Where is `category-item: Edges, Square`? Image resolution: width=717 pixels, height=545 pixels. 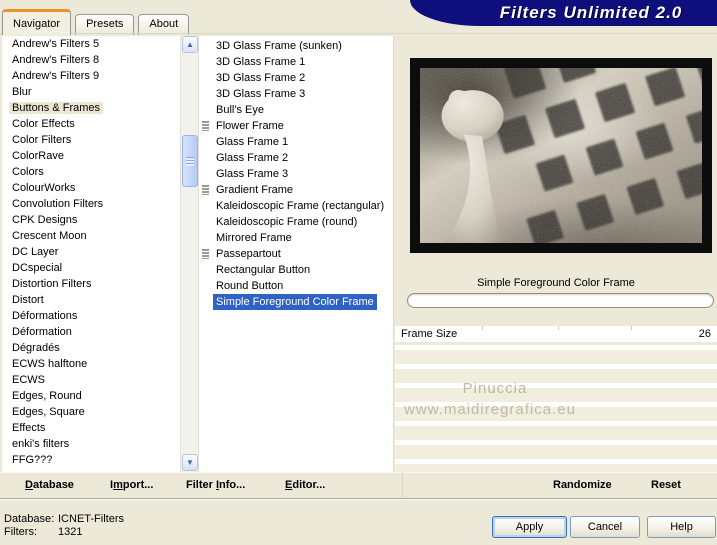 category-item: Edges, Square is located at coordinates (91, 412).